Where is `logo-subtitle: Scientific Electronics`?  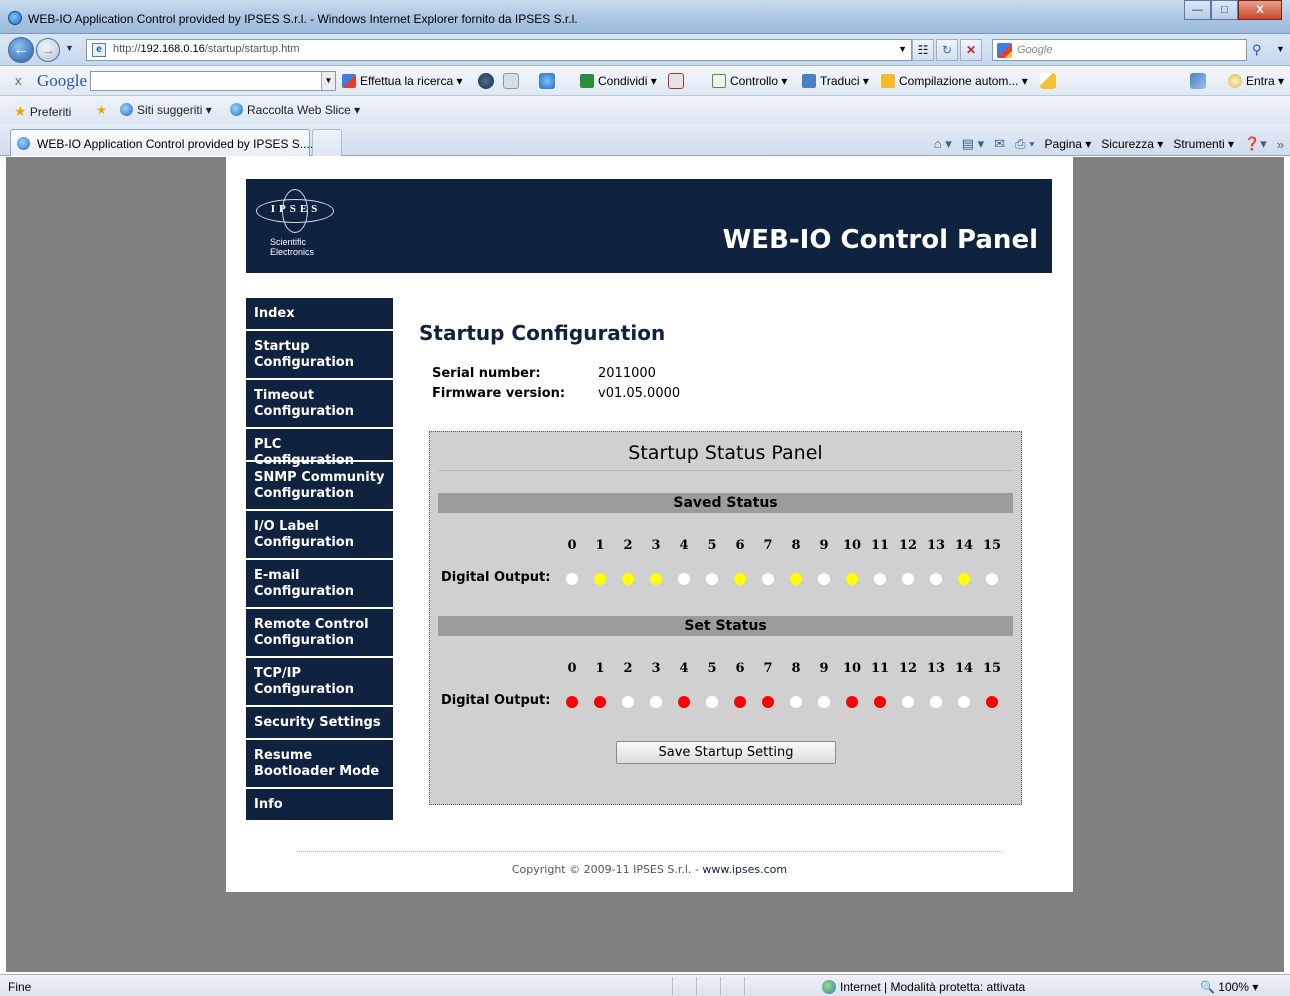 logo-subtitle: Scientific Electronics is located at coordinates (292, 247).